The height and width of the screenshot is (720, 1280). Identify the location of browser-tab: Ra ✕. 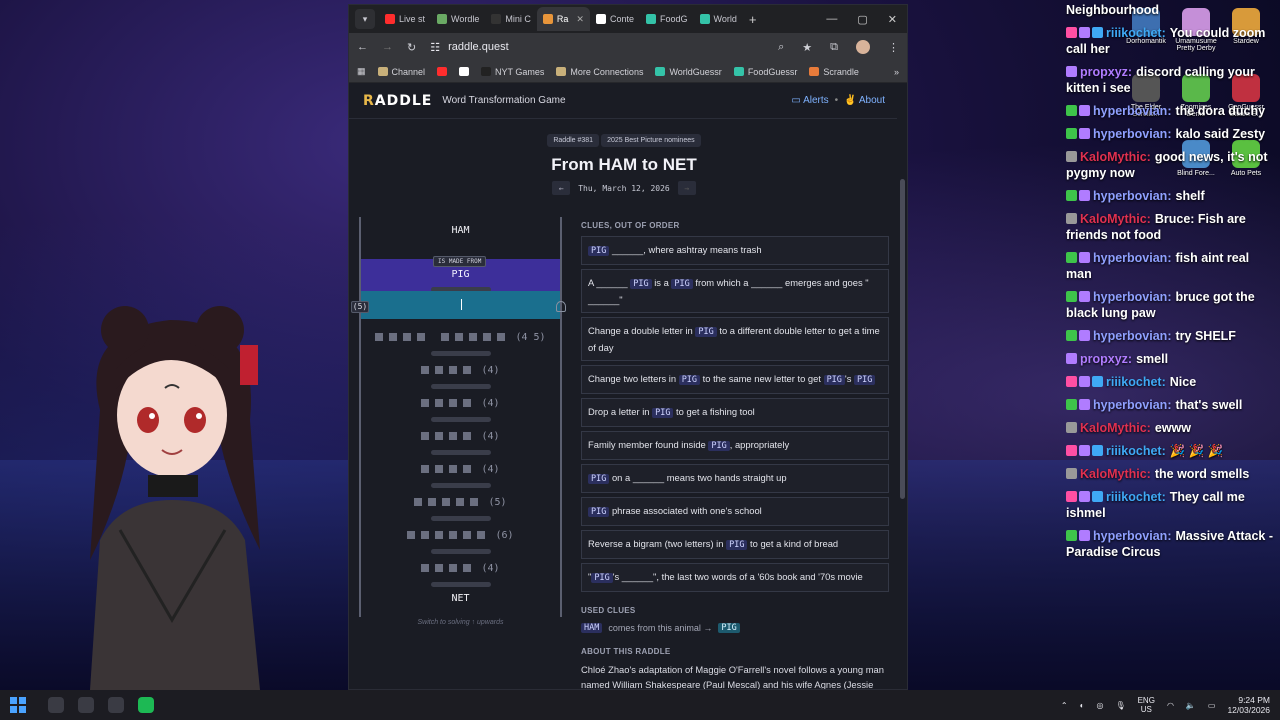
(563, 19).